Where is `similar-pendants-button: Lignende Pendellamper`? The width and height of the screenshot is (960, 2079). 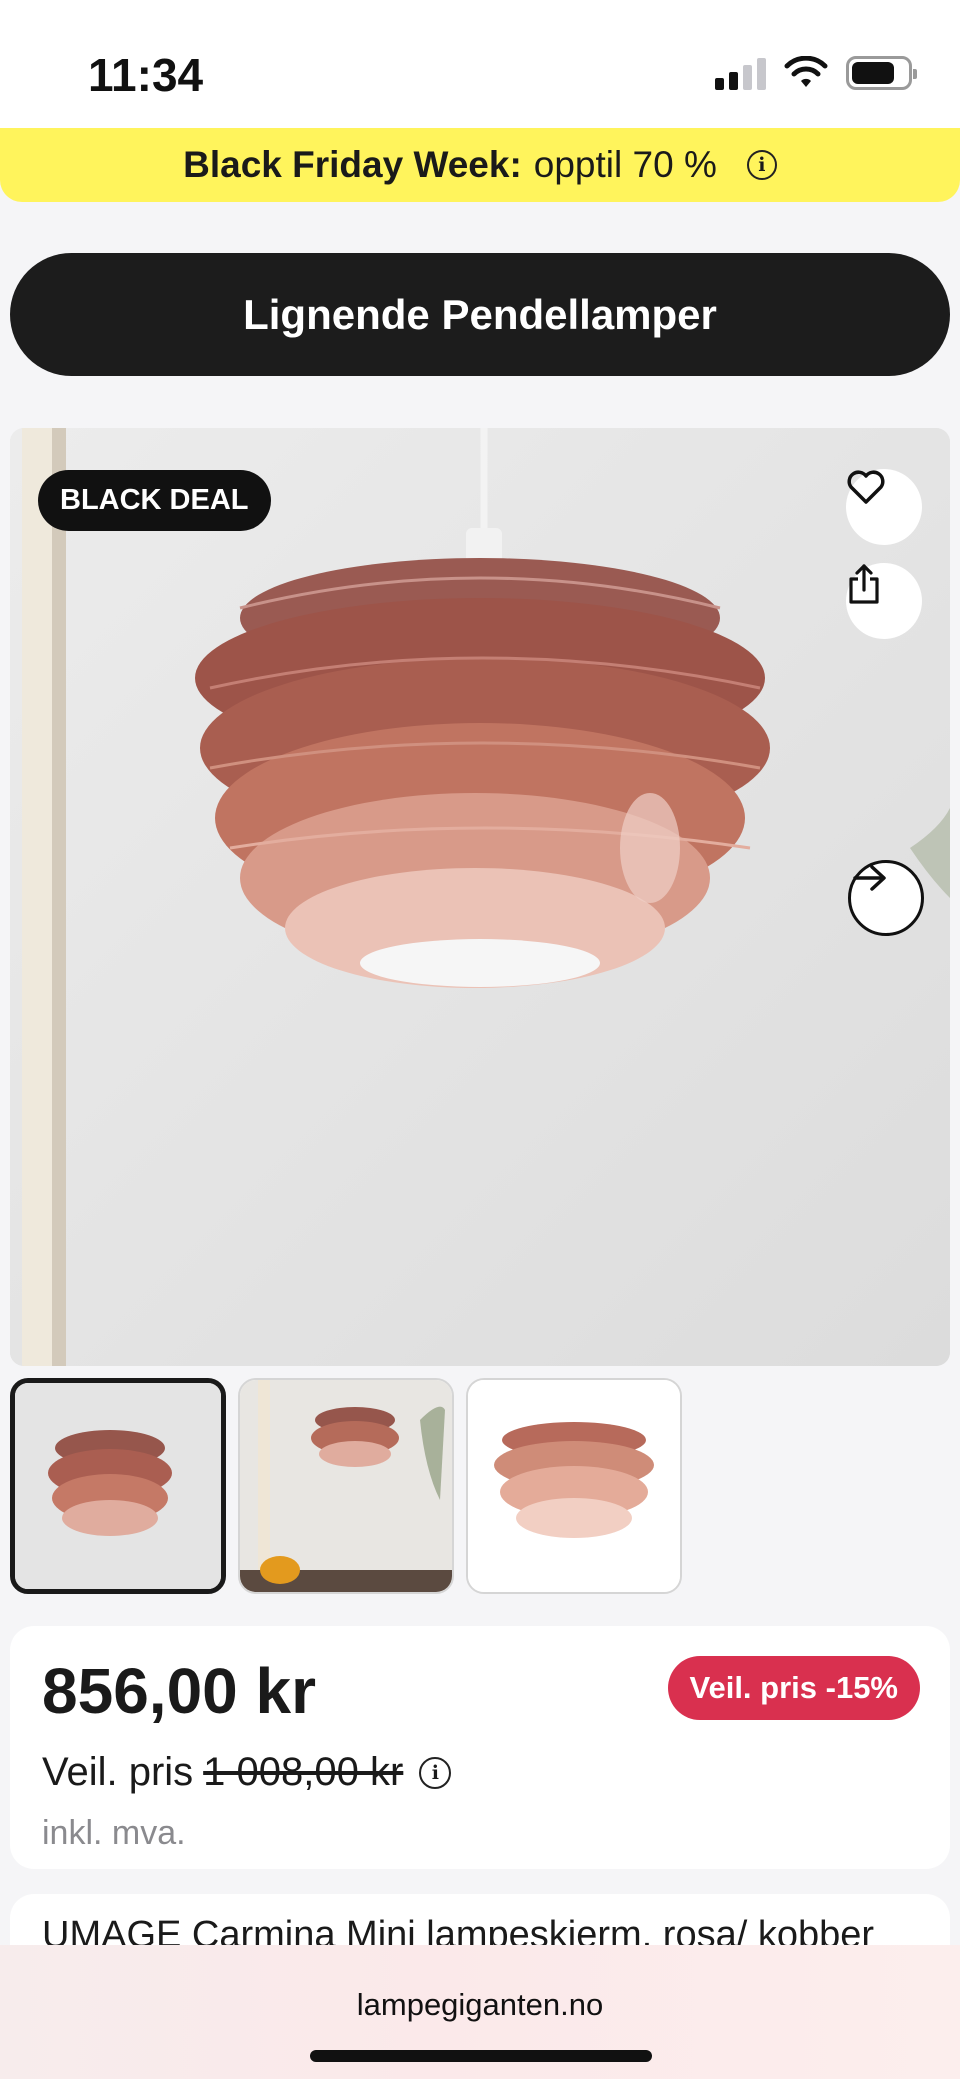 similar-pendants-button: Lignende Pendellamper is located at coordinates (480, 314).